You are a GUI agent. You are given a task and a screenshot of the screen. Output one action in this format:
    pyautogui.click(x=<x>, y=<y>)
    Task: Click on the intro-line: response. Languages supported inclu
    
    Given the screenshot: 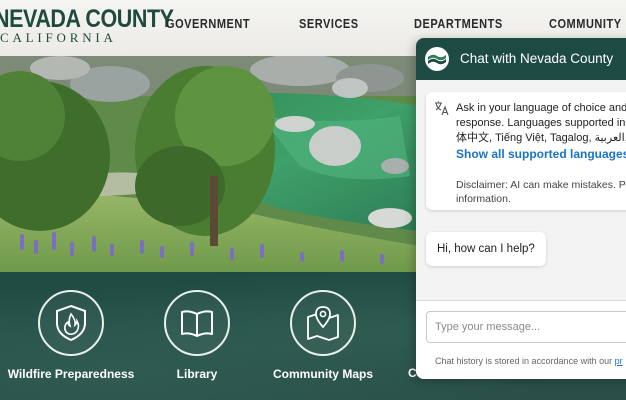 What is the action you would take?
    pyautogui.click(x=541, y=123)
    